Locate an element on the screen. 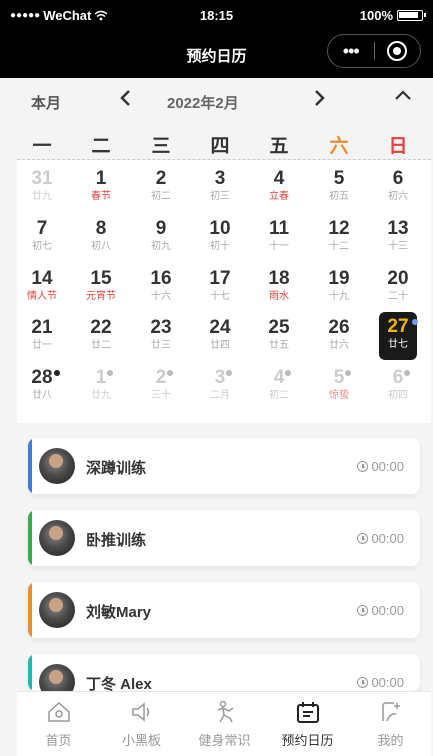 The height and width of the screenshot is (756, 433). calendar-day: 3 初三 is located at coordinates (220, 188).